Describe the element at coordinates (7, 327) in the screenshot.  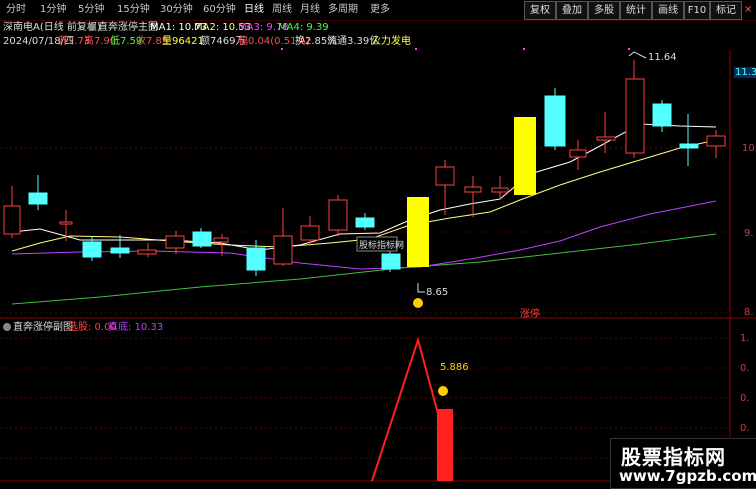
I see `settings-icon` at that location.